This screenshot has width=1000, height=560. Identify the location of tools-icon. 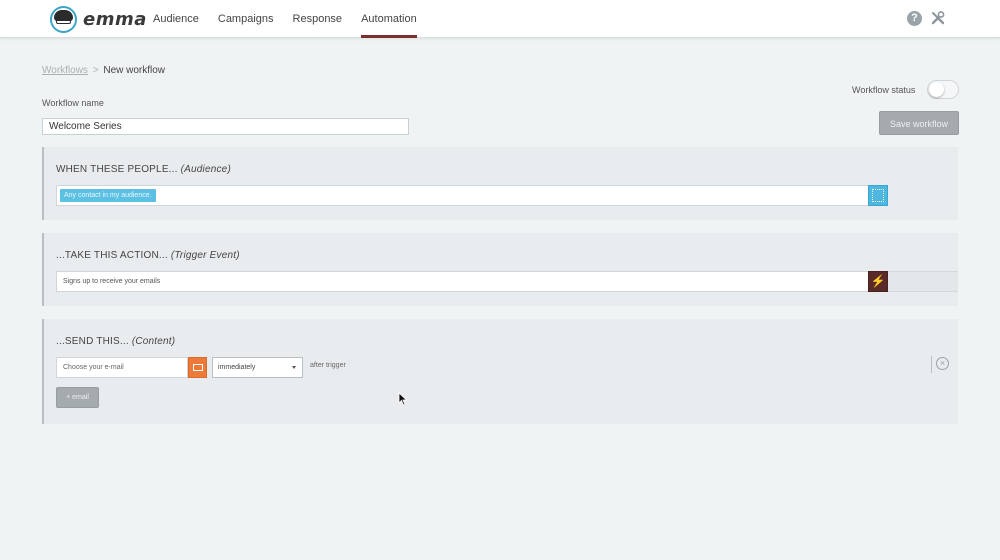
(938, 18).